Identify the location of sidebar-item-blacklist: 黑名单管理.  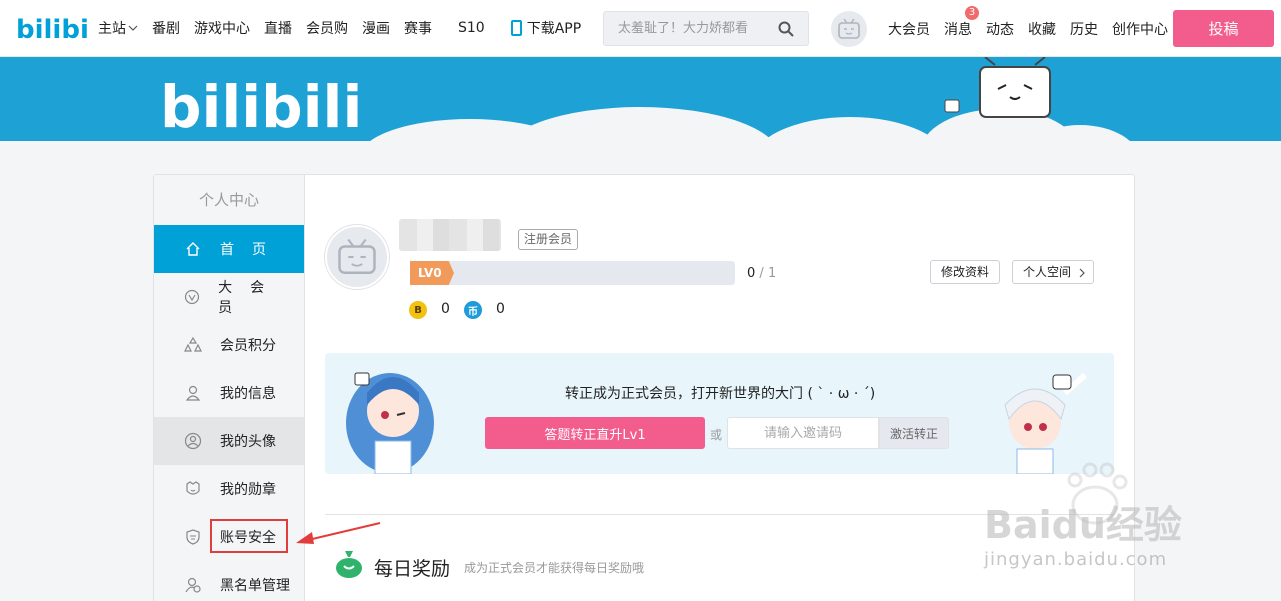
(229, 581).